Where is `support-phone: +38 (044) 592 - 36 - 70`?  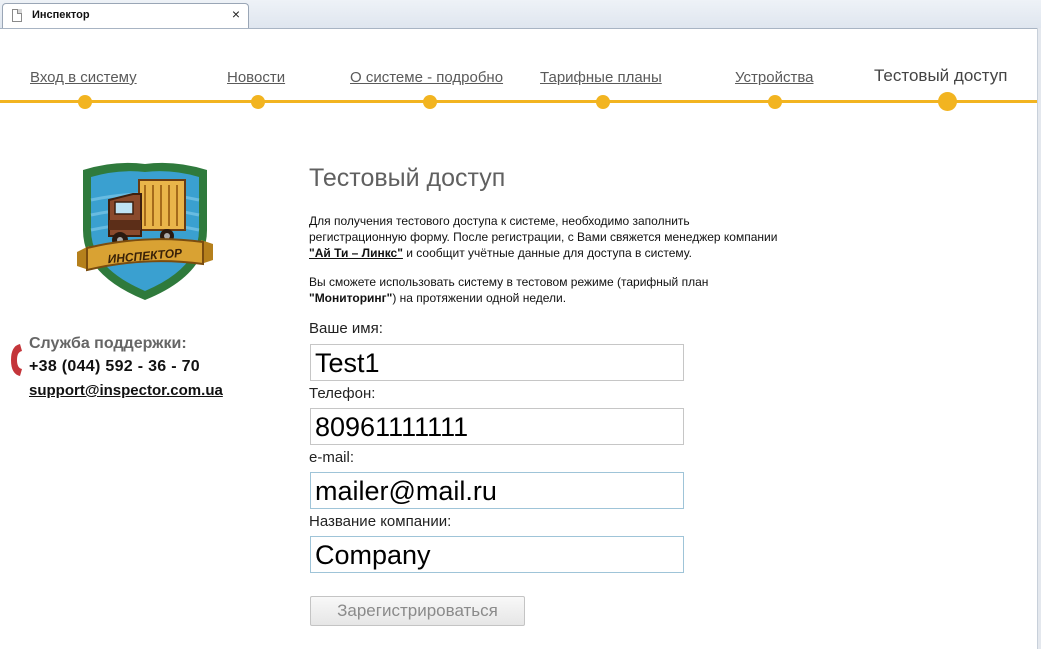
support-phone: +38 (044) 592 - 36 - 70 is located at coordinates (115, 366).